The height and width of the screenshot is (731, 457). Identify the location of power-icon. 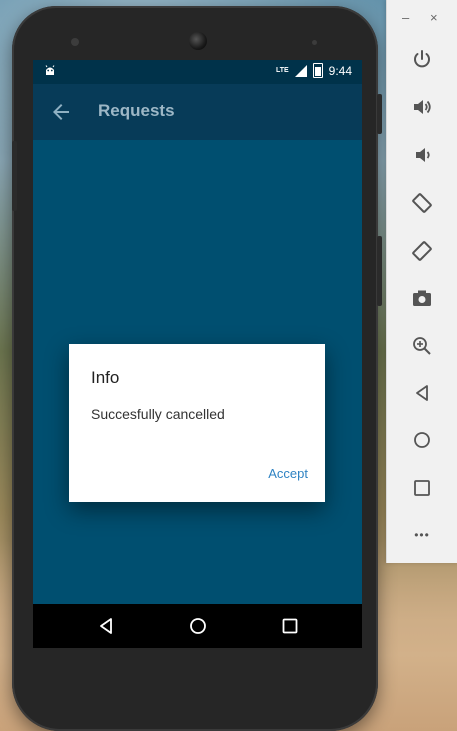
(422, 59).